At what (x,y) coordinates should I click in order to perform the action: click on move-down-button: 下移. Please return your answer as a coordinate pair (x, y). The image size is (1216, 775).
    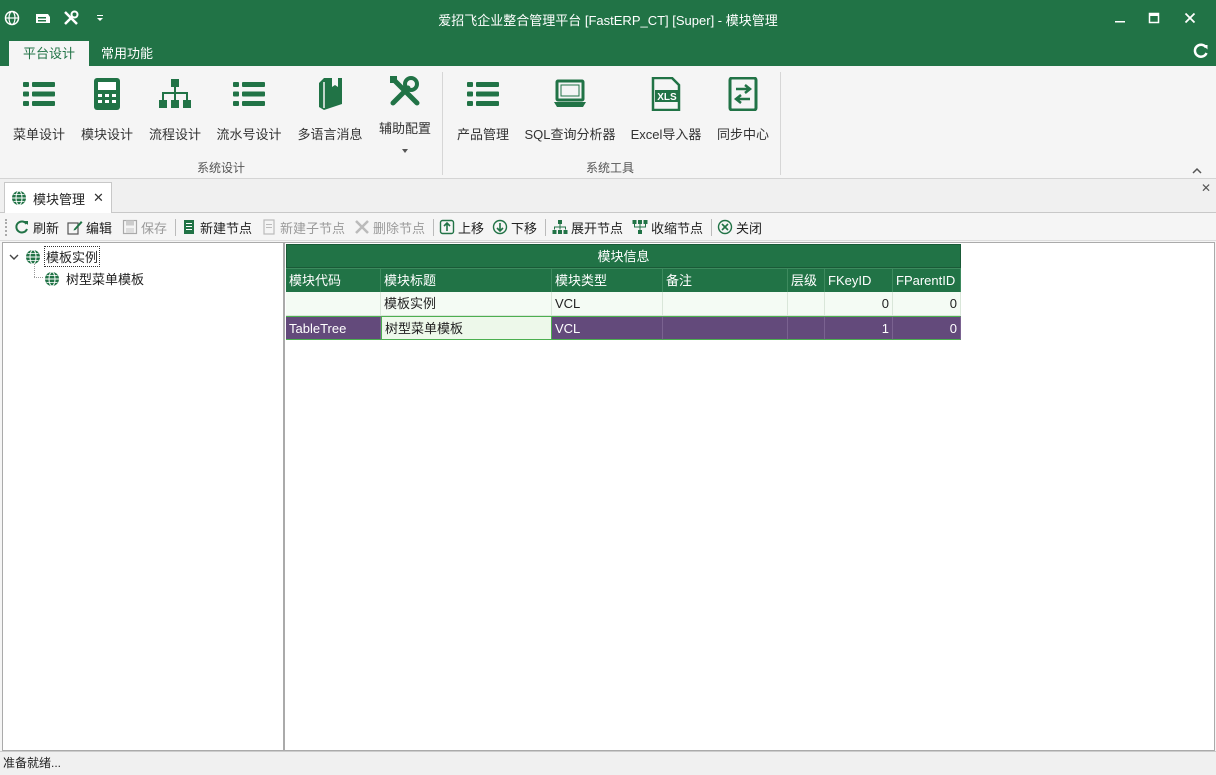
    Looking at the image, I should click on (514, 227).